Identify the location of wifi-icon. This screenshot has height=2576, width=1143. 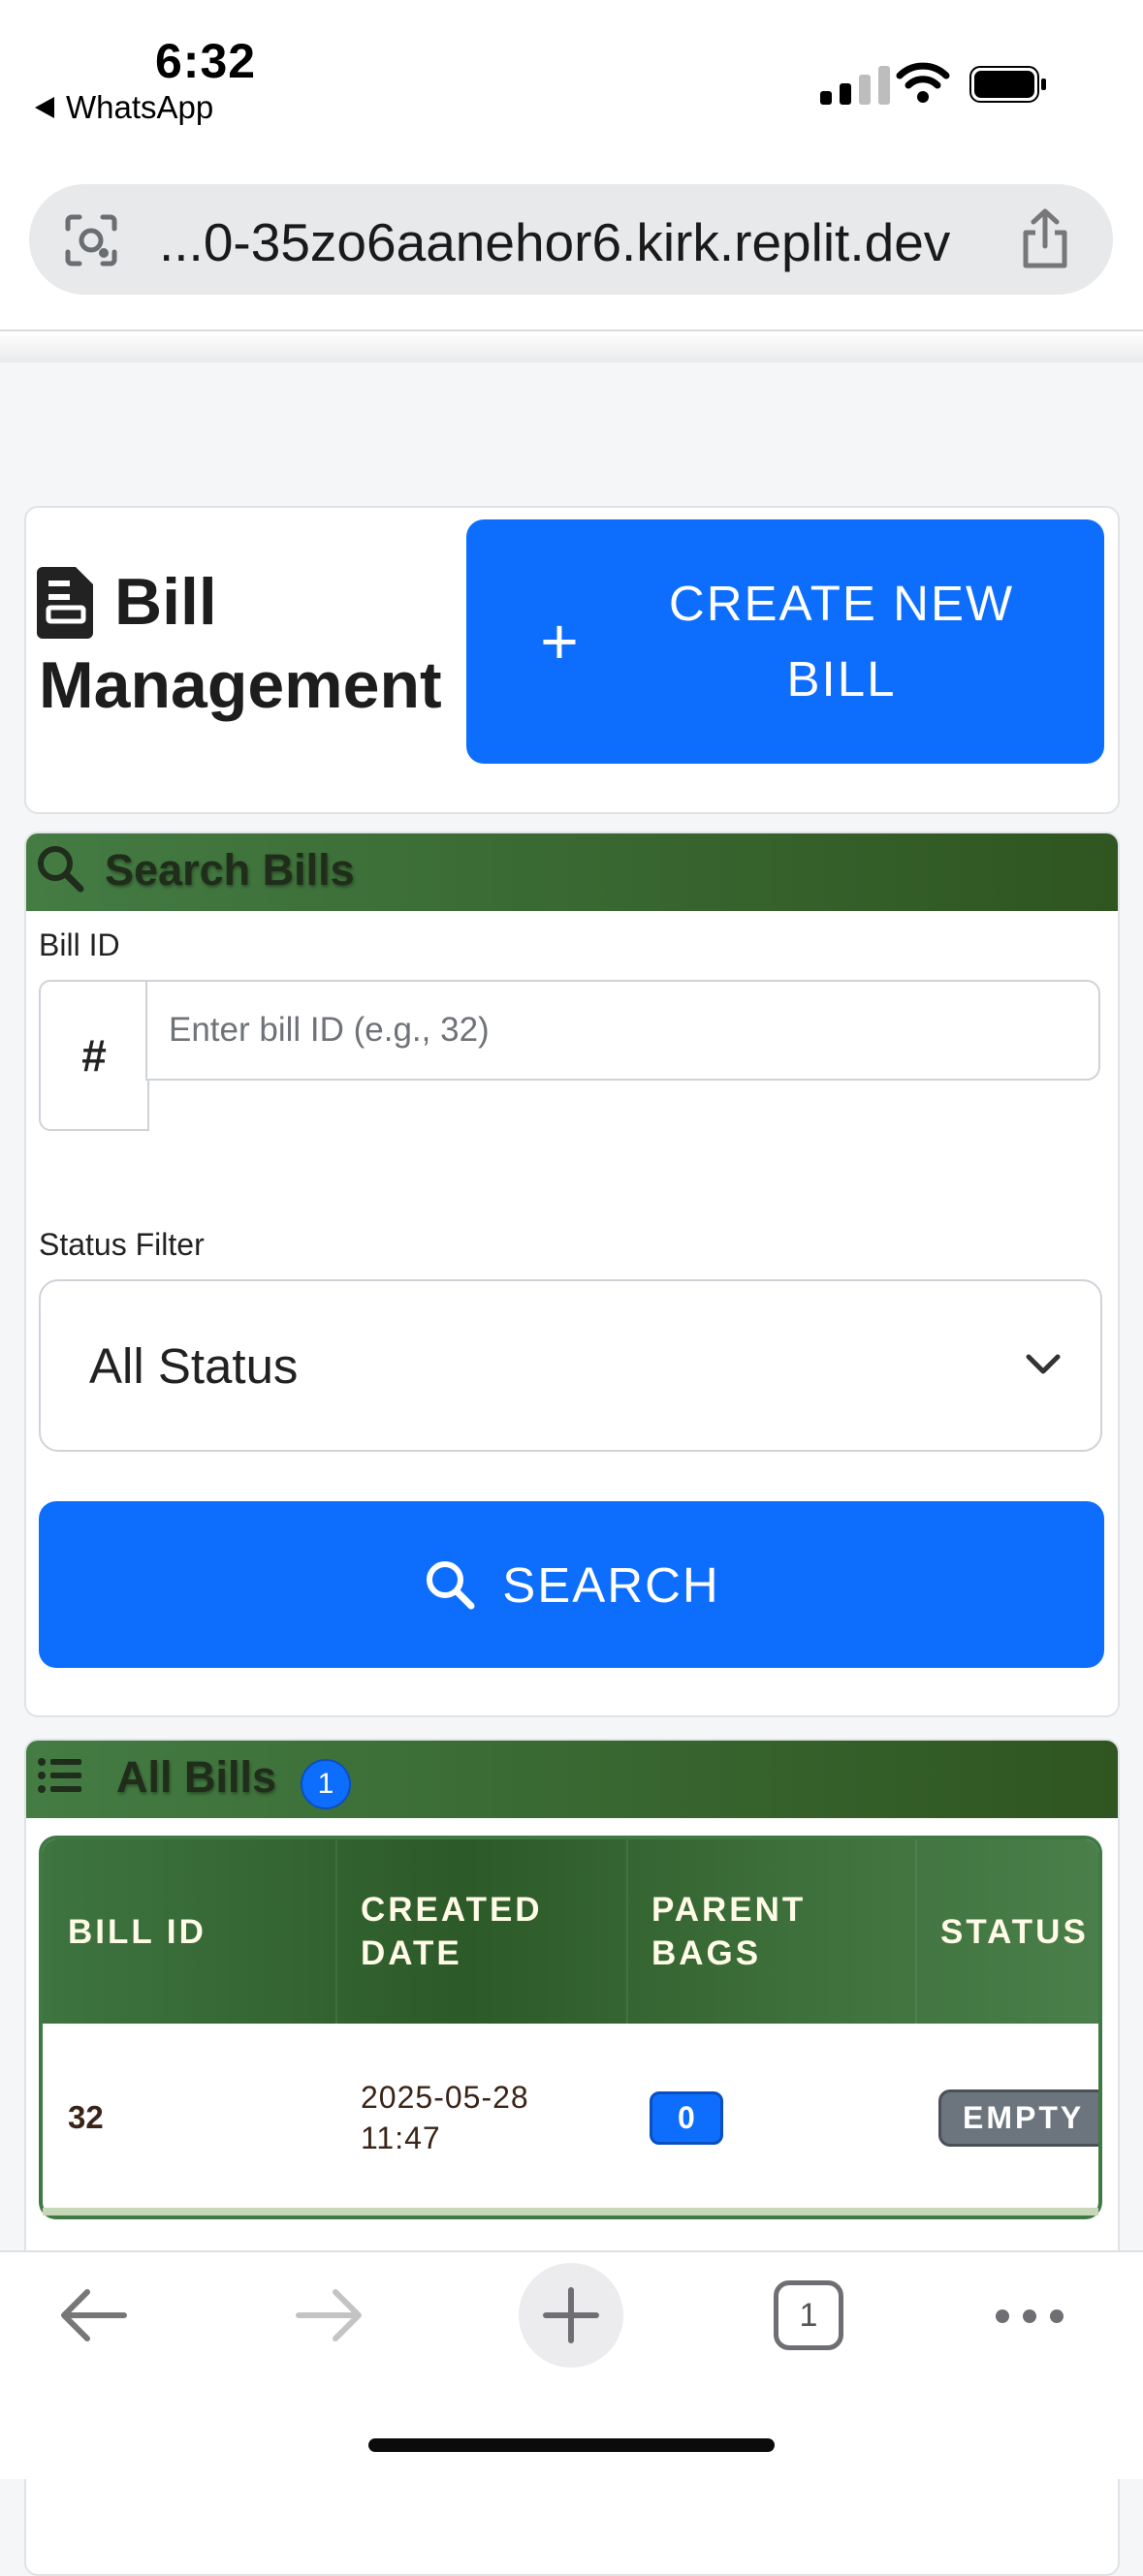
(923, 82).